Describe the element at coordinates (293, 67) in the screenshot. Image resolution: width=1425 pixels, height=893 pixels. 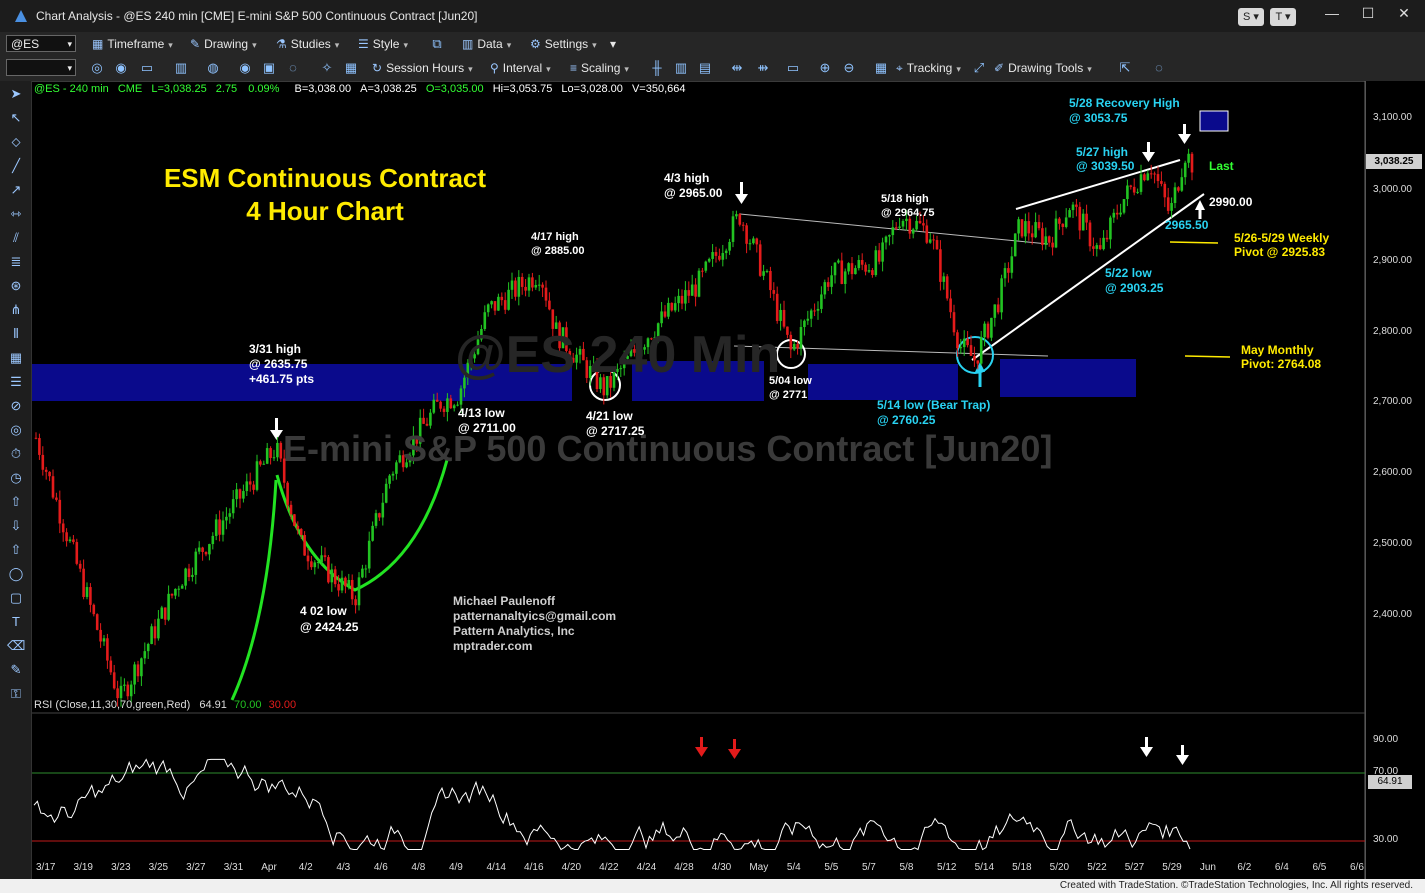
I see `snapshot-icon: ◌` at that location.